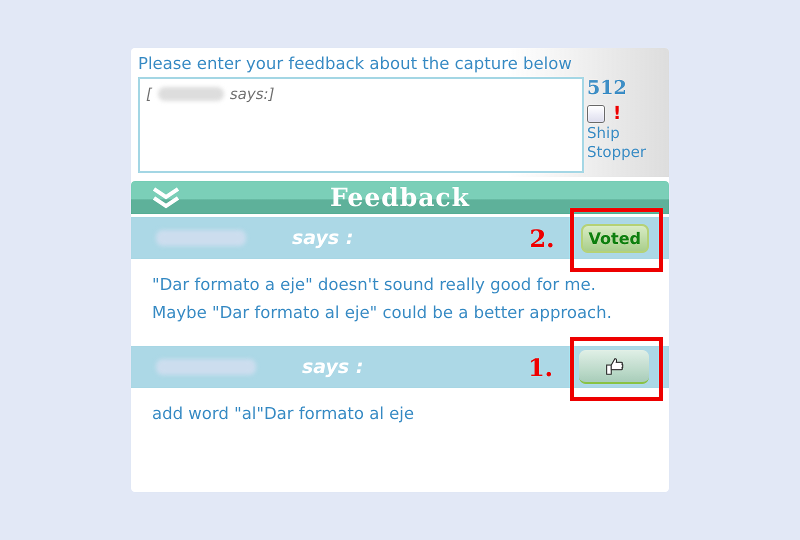  Describe the element at coordinates (617, 143) in the screenshot. I see `ship-stopper-label: Ship Stopper` at that location.